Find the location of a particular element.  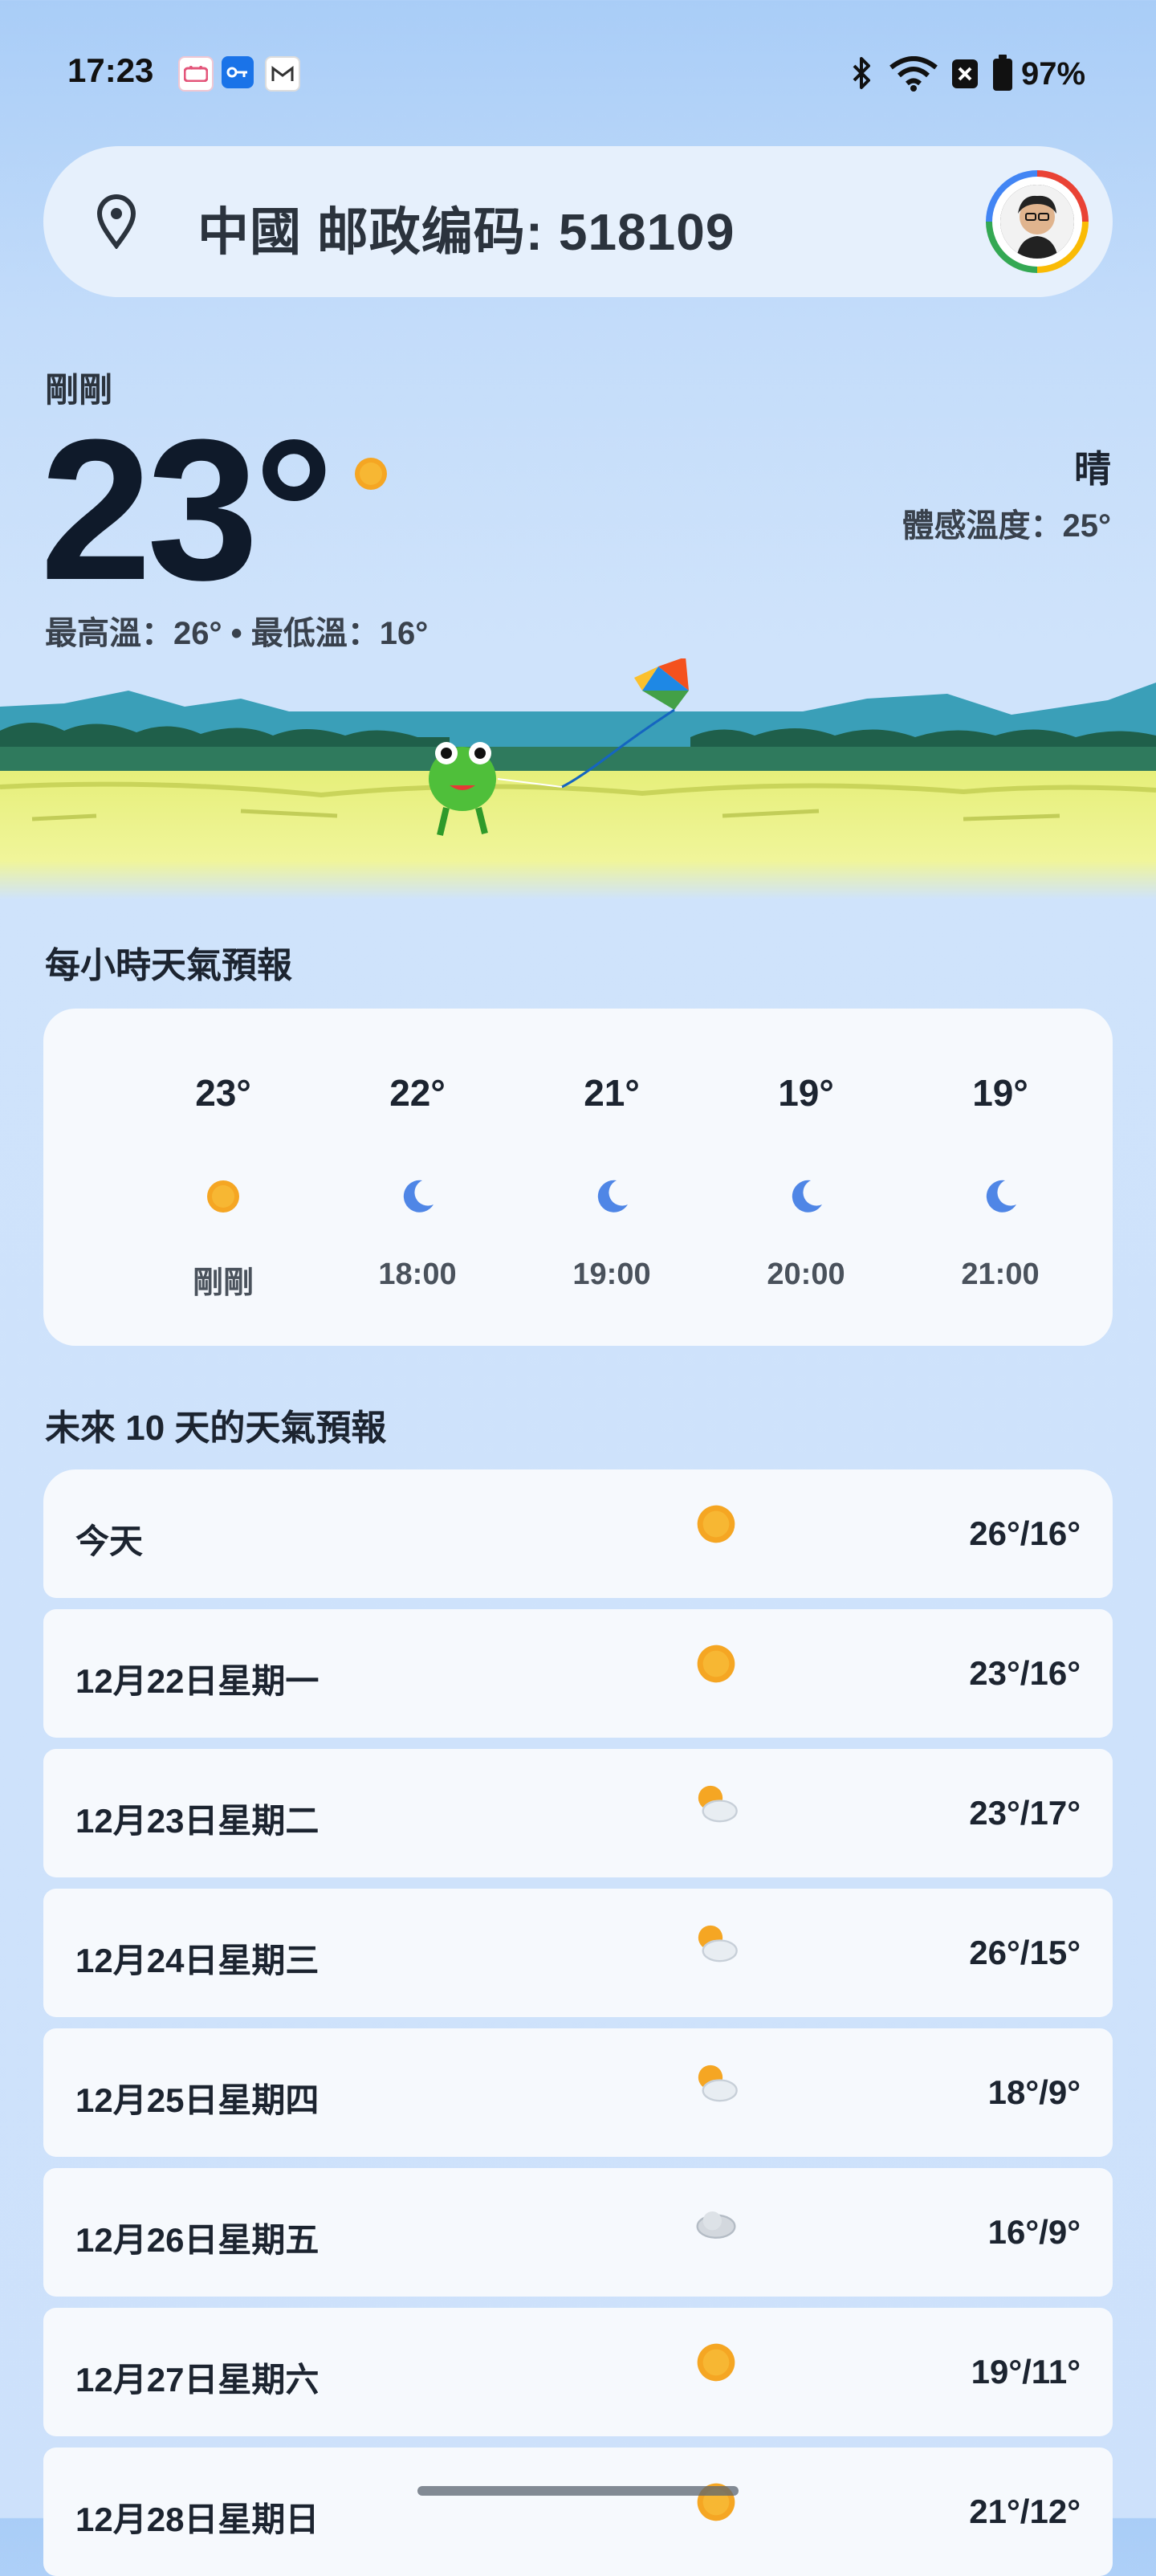

location-search-bar: 中國 邮政编码: 518109 is located at coordinates (578, 221).